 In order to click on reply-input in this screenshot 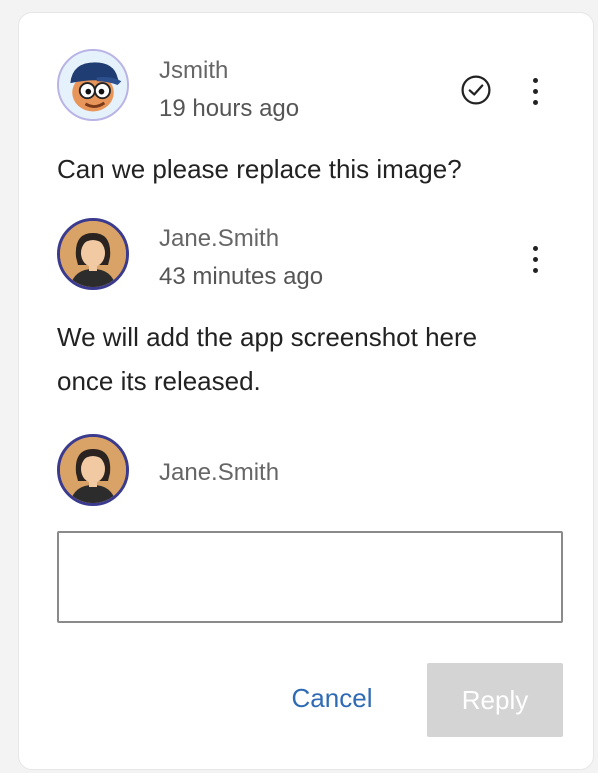, I will do `click(310, 577)`.